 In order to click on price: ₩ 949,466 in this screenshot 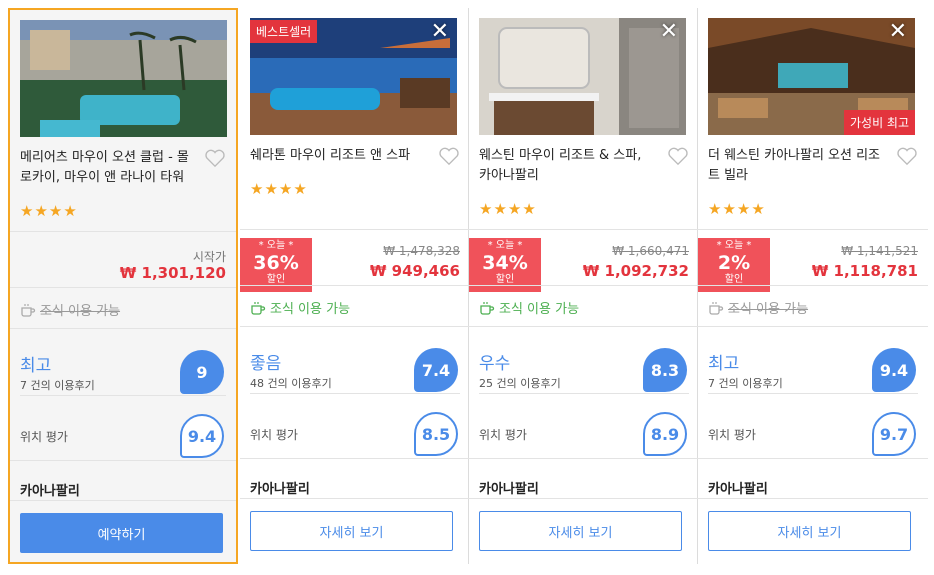, I will do `click(414, 271)`.